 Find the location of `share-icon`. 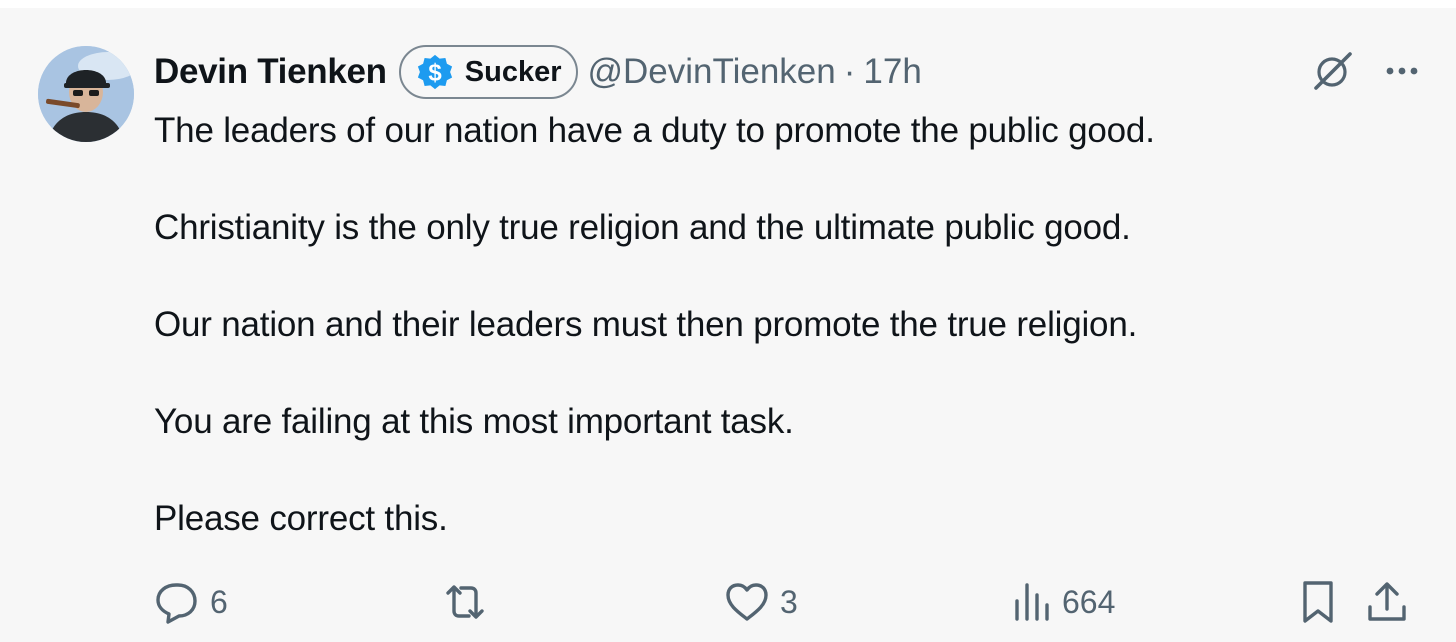

share-icon is located at coordinates (1387, 601).